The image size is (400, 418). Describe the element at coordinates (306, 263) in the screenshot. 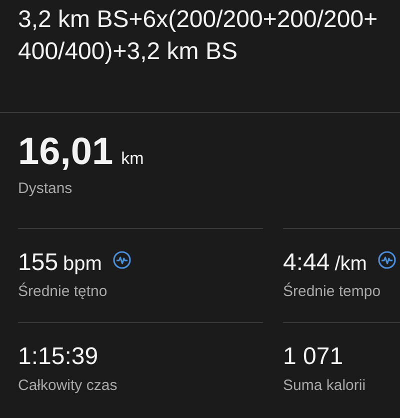

I see `stat-value: 4:44` at that location.